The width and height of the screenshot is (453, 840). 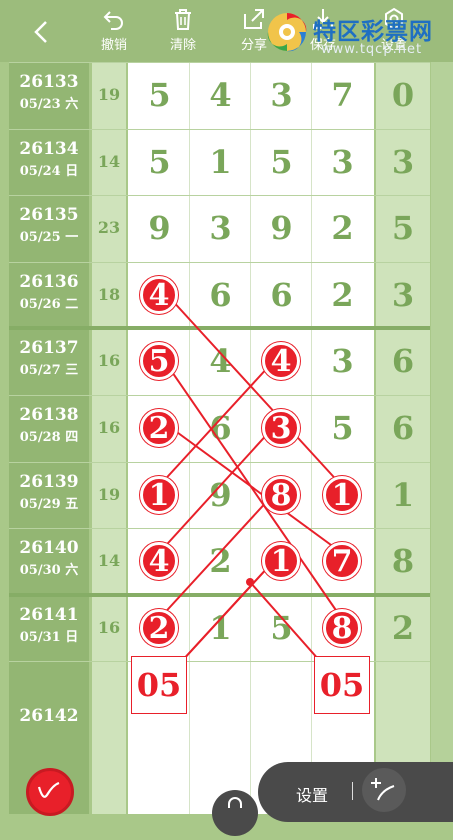 What do you see at coordinates (287, 32) in the screenshot?
I see `logo-swirl-icon` at bounding box center [287, 32].